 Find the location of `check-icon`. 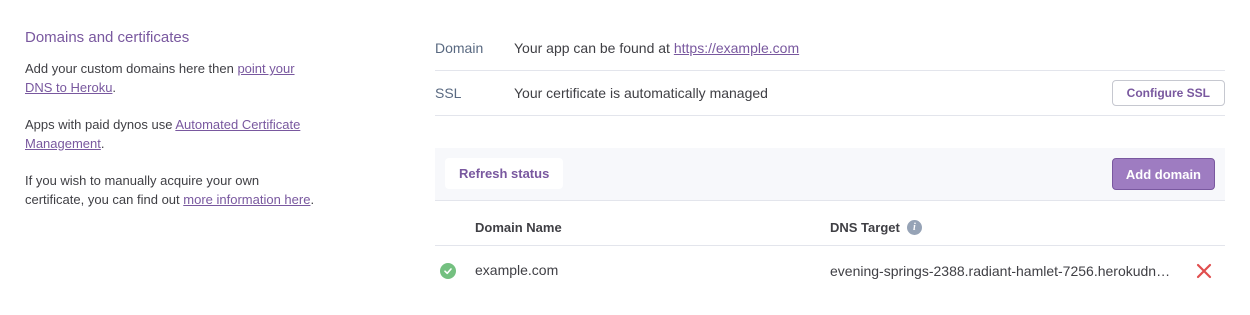

check-icon is located at coordinates (448, 271).